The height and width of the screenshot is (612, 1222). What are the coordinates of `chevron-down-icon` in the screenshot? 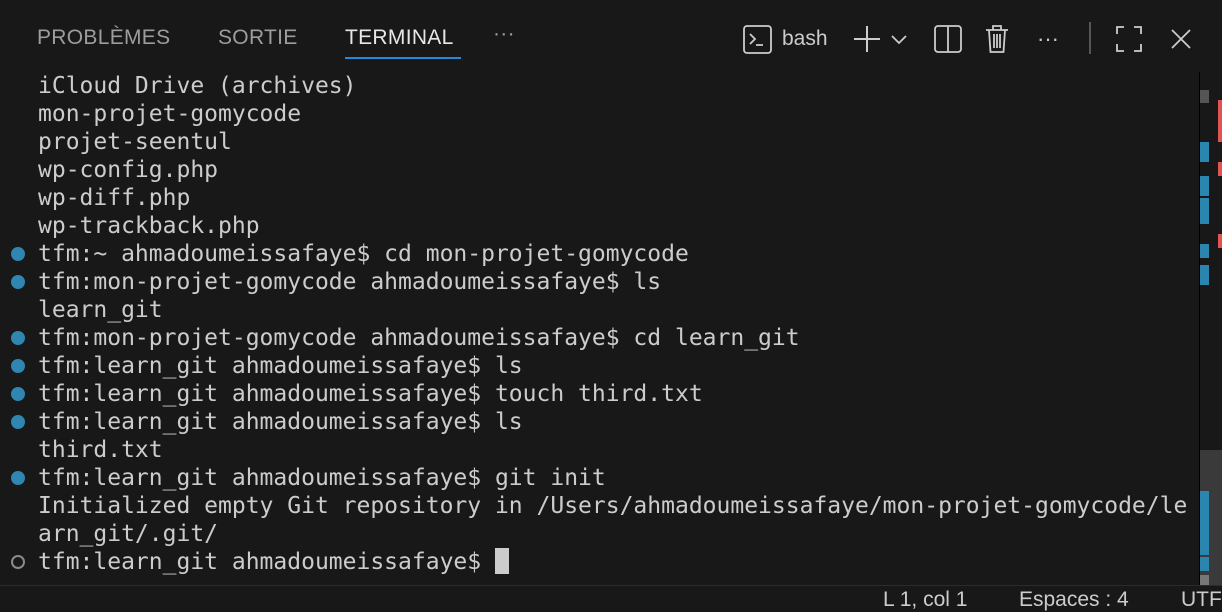 It's located at (899, 40).